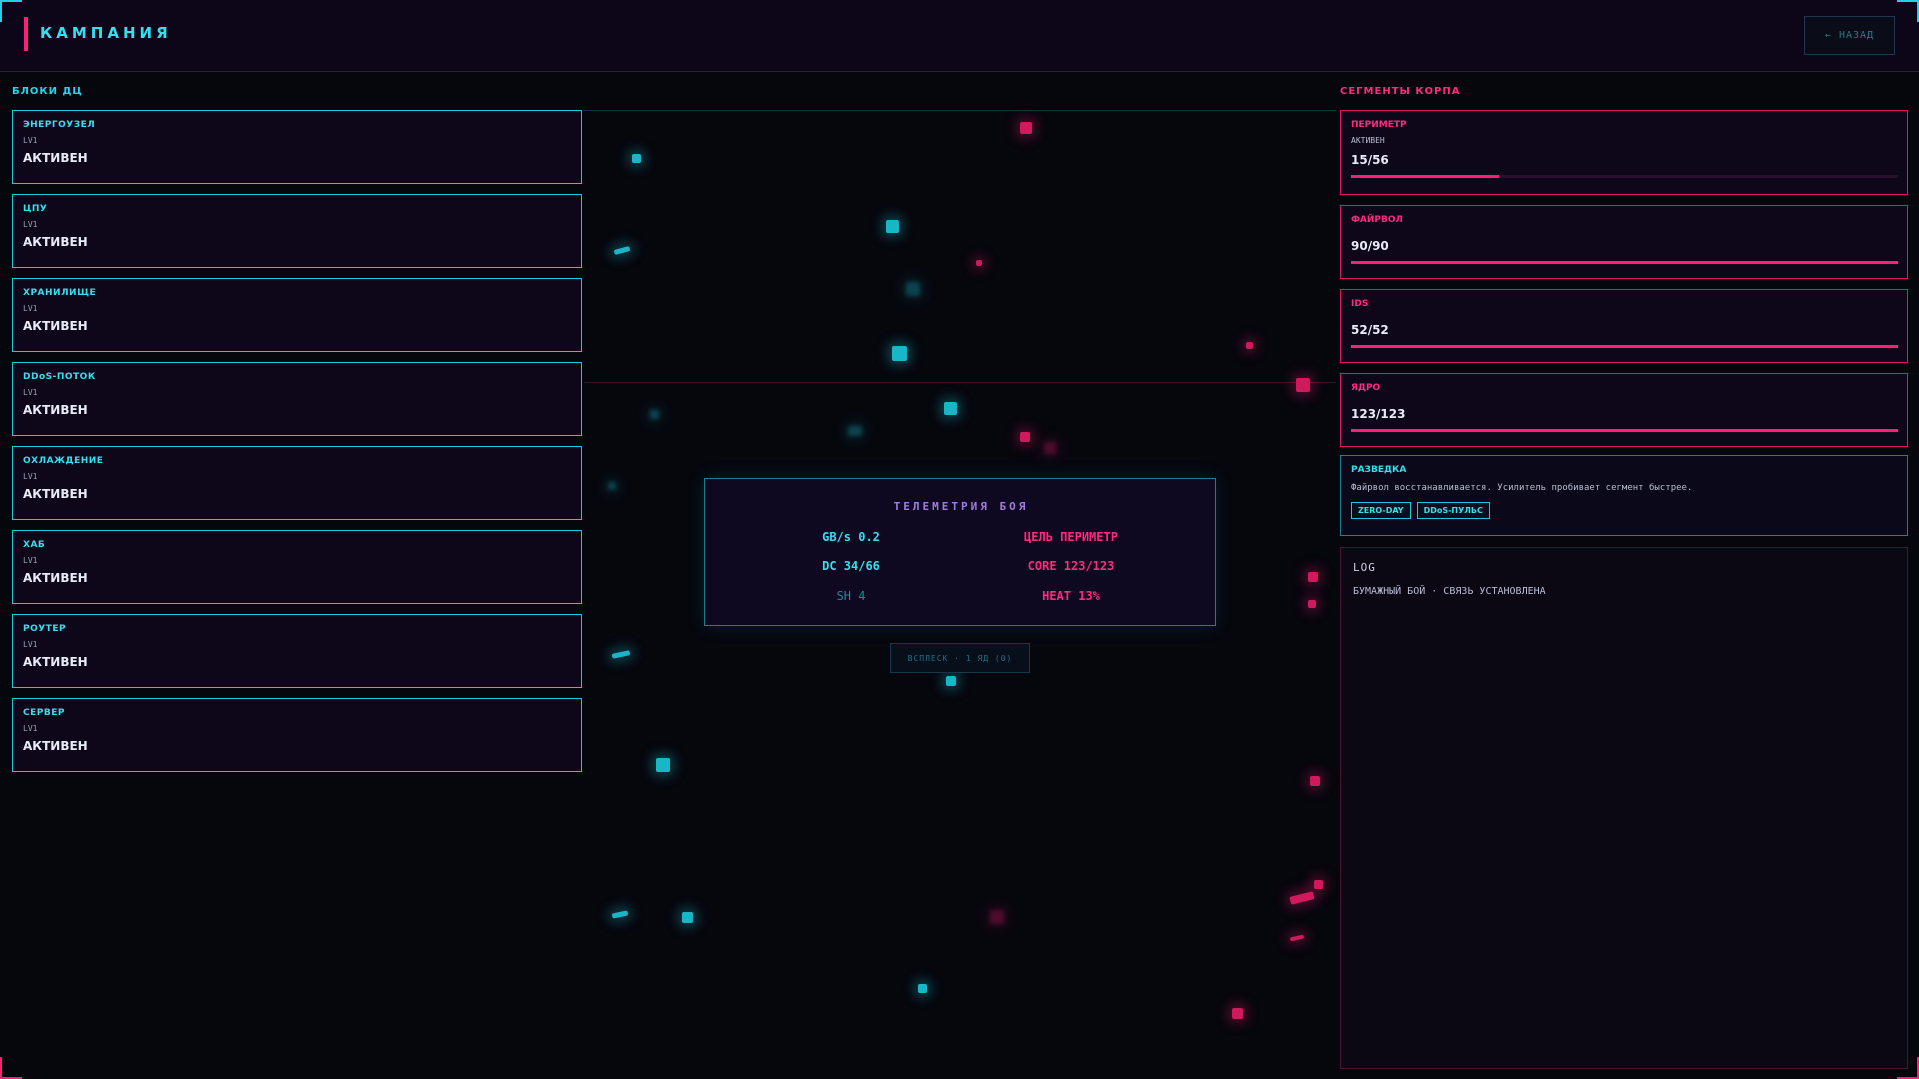  What do you see at coordinates (11, 11) in the screenshot?
I see `corner-decor-top-left` at bounding box center [11, 11].